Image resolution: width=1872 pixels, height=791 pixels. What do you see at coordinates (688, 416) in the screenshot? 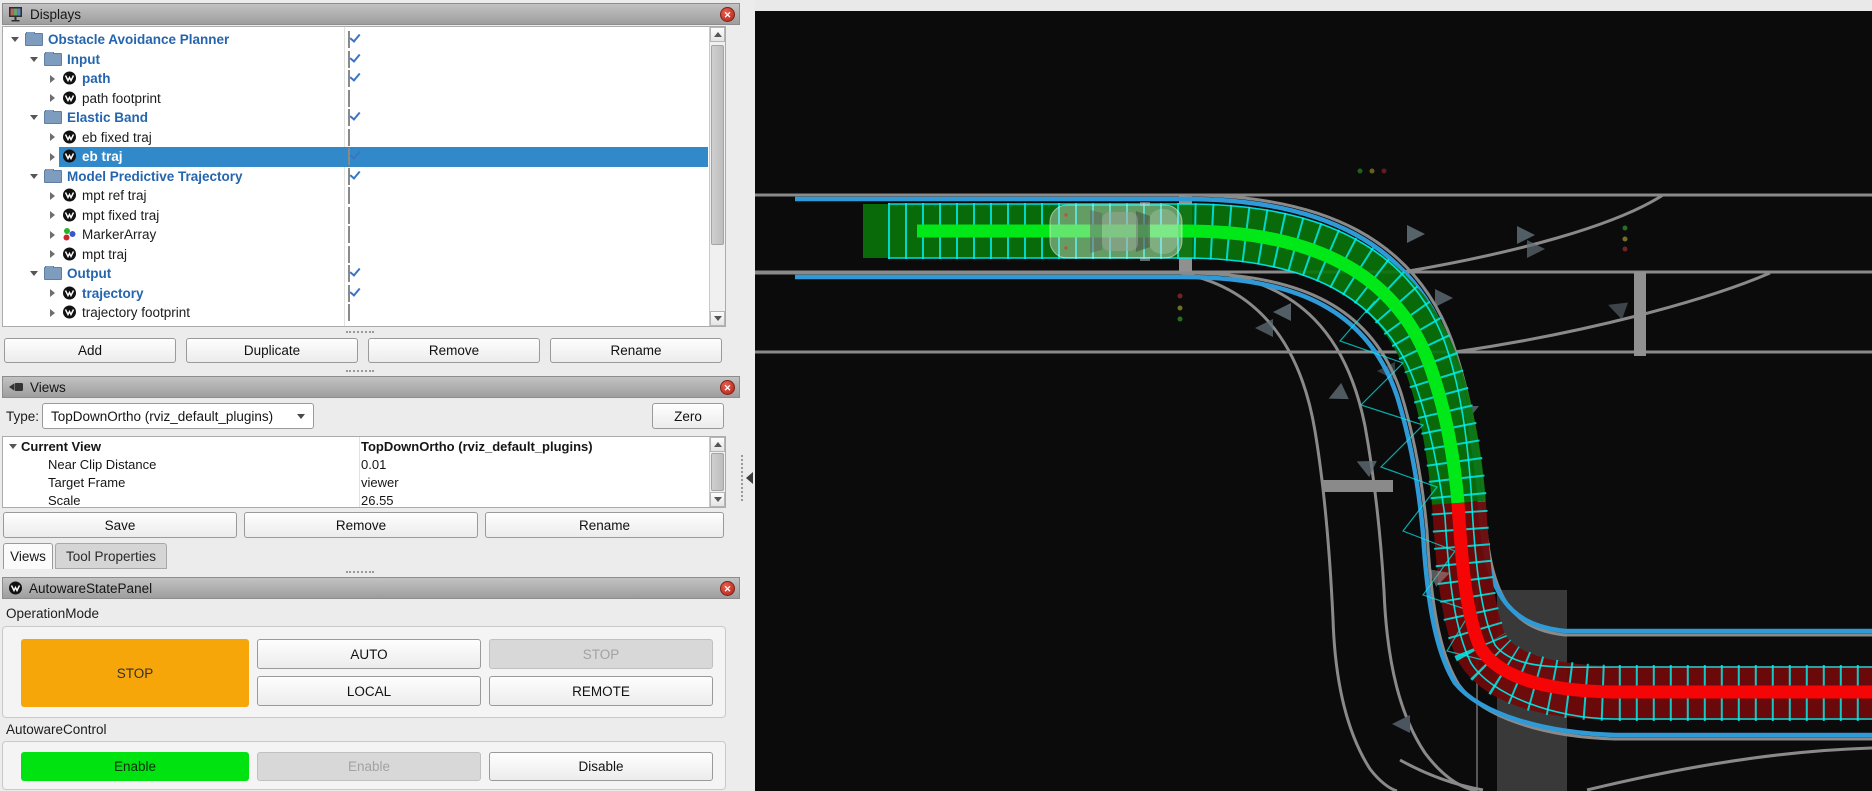
I see `zero-button: Zero` at bounding box center [688, 416].